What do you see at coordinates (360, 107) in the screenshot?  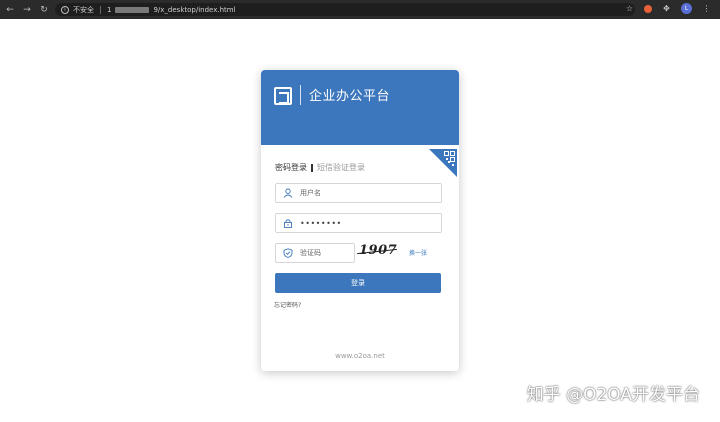 I see `card-header: 企业办公平台` at bounding box center [360, 107].